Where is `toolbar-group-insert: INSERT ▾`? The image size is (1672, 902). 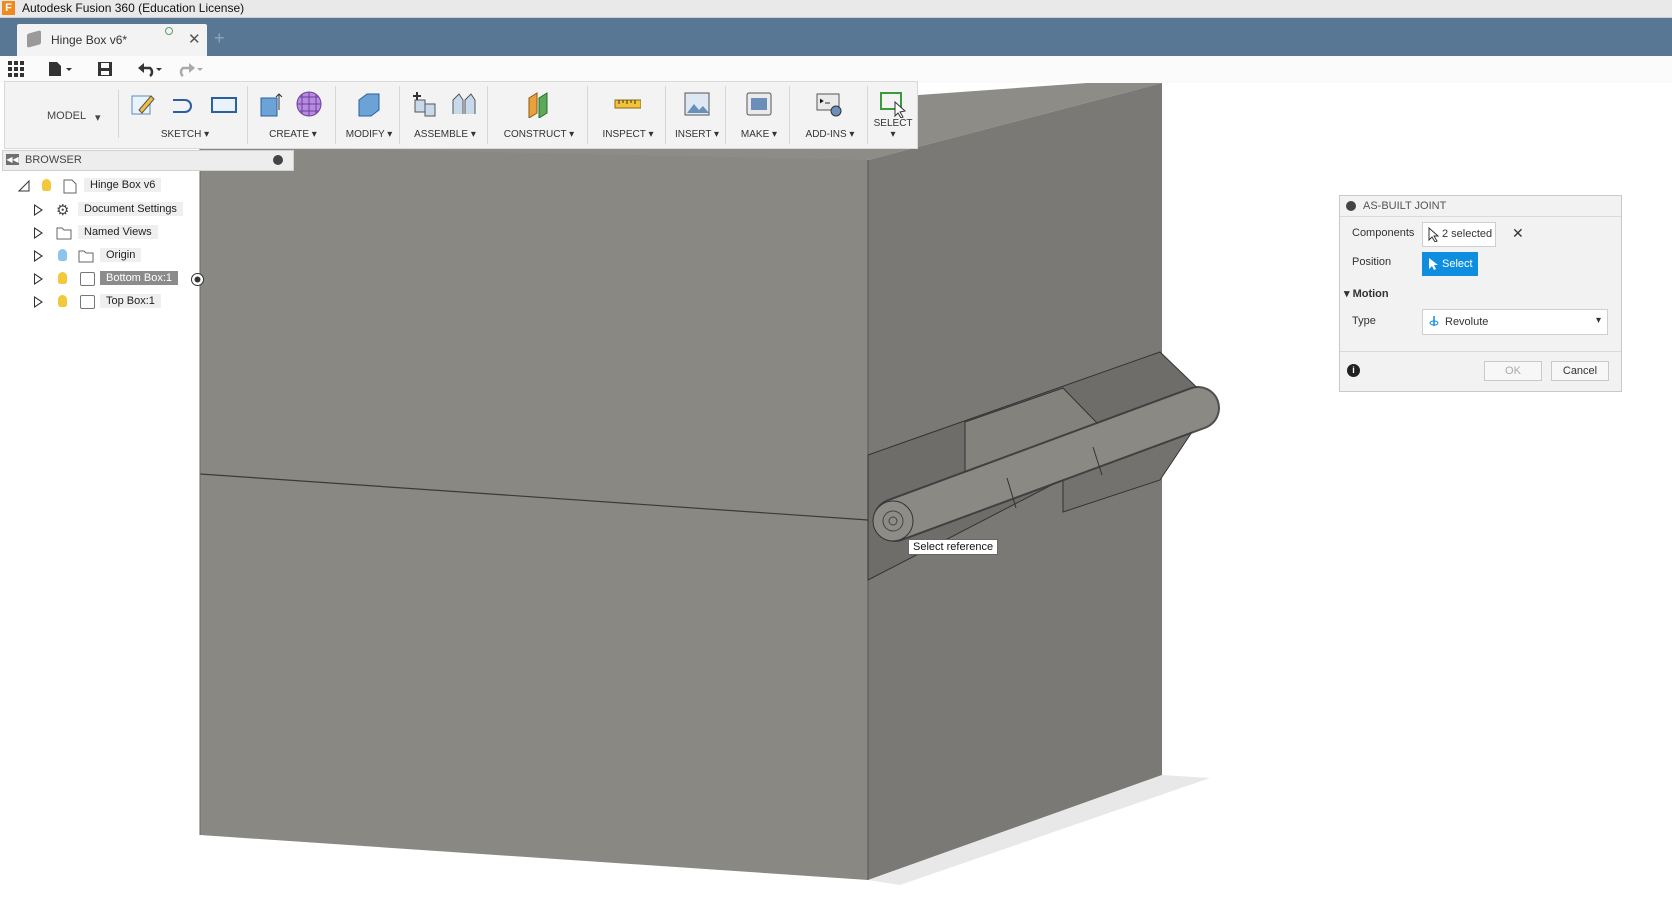 toolbar-group-insert: INSERT ▾ is located at coordinates (697, 115).